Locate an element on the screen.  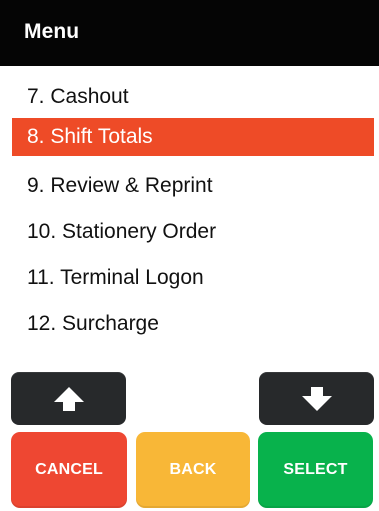
back-button: BACK is located at coordinates (193, 470).